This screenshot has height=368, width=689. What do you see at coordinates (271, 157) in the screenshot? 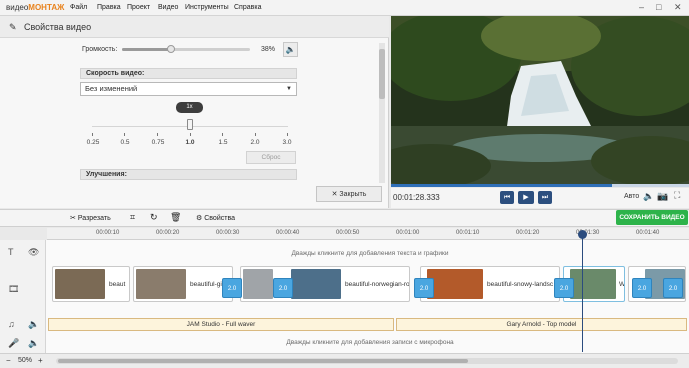
I see `reset-button: Сброс` at bounding box center [271, 157].